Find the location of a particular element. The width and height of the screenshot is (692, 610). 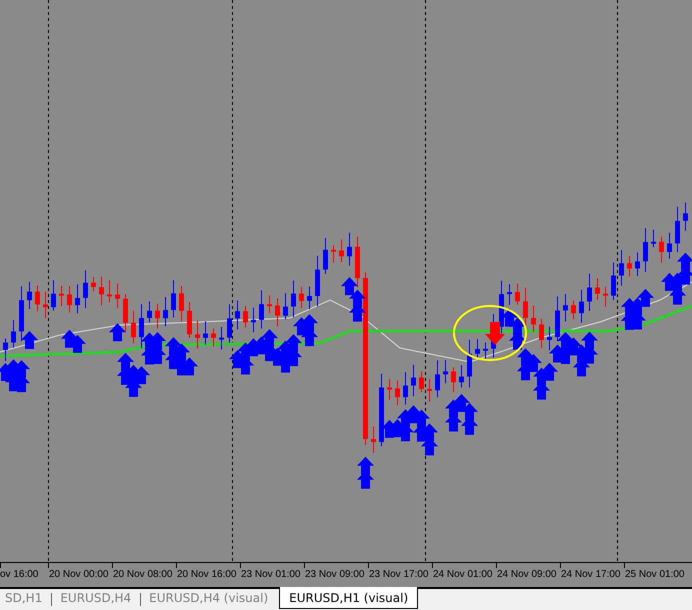

time-axis-label: 23 Nov 17:00 is located at coordinates (398, 574).